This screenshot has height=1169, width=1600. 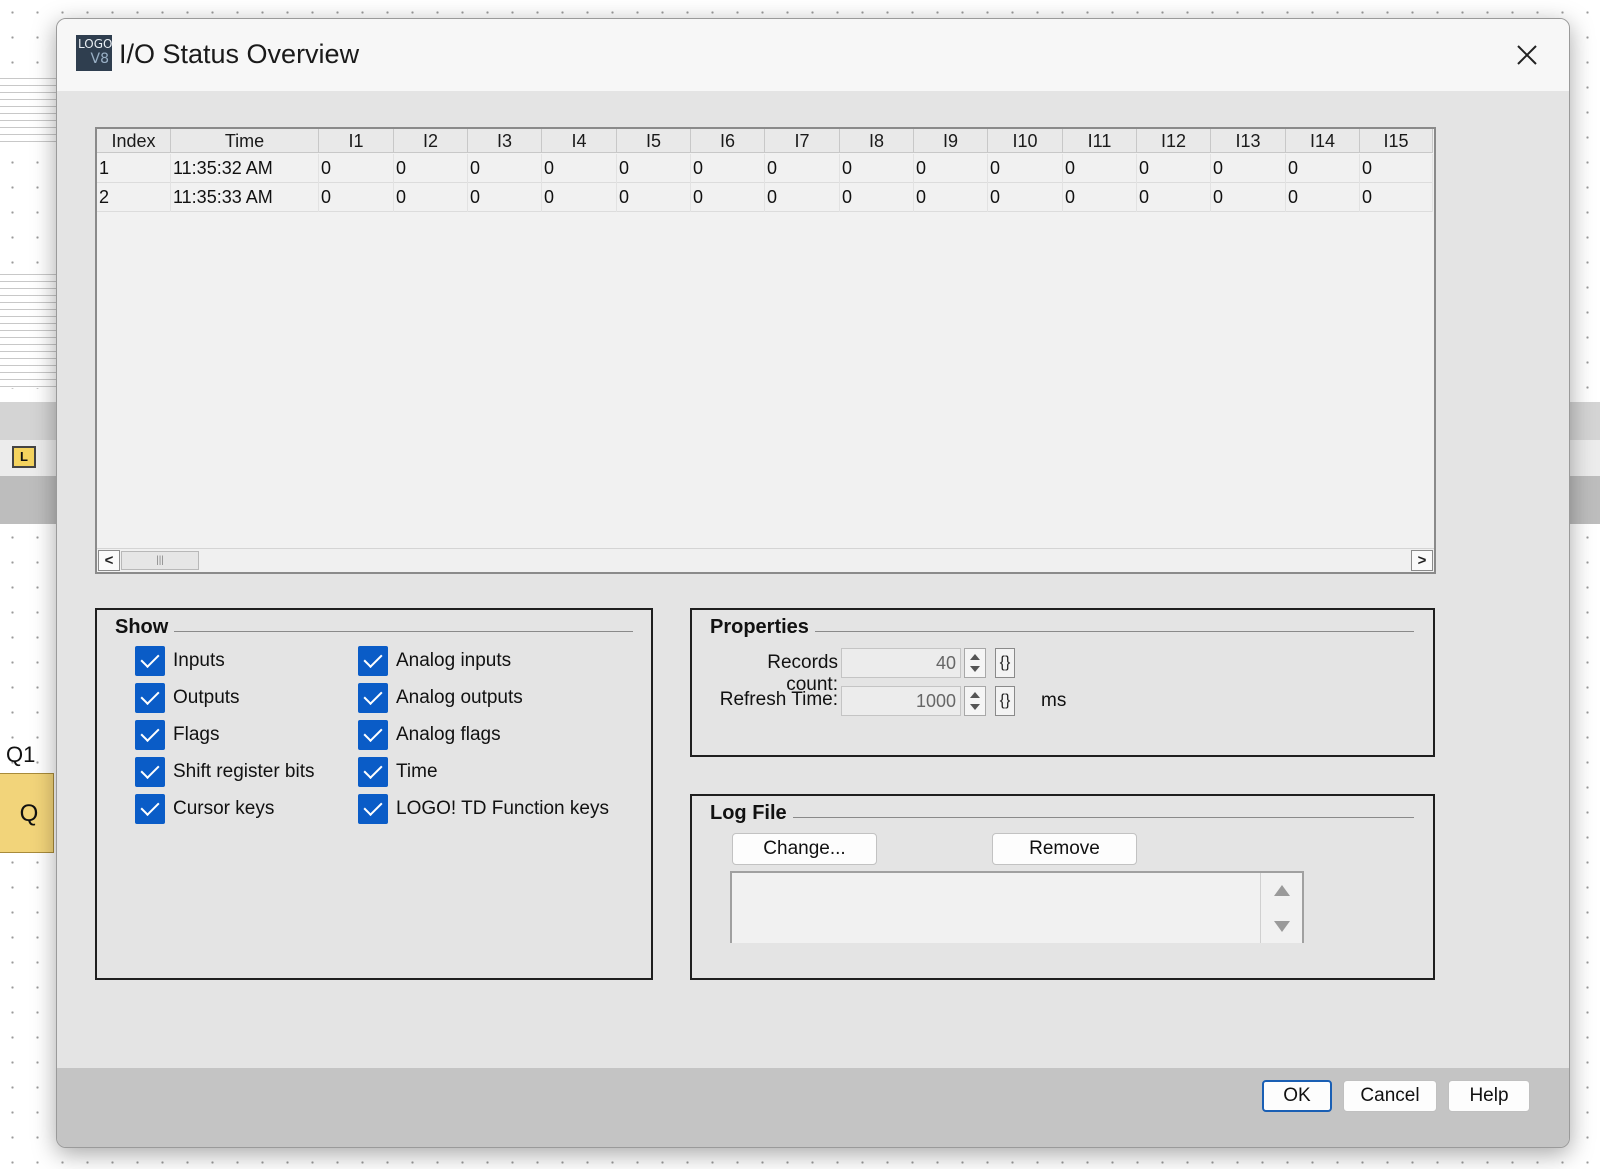 I want to click on column-header: I1, so click(x=356, y=141).